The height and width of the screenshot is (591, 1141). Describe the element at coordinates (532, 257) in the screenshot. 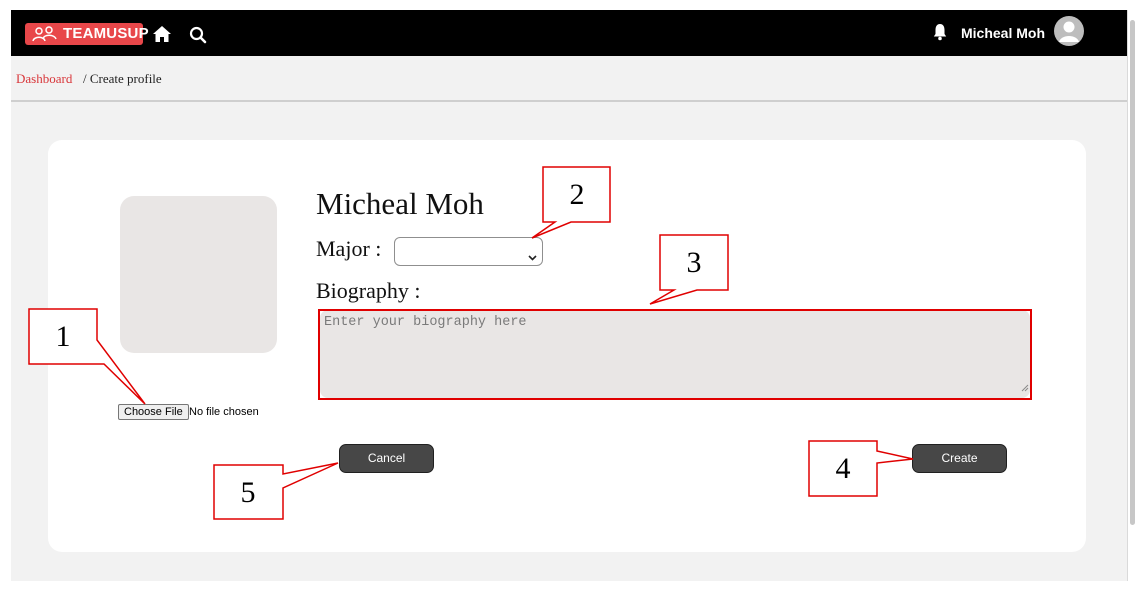

I see `chevron-down-icon` at that location.